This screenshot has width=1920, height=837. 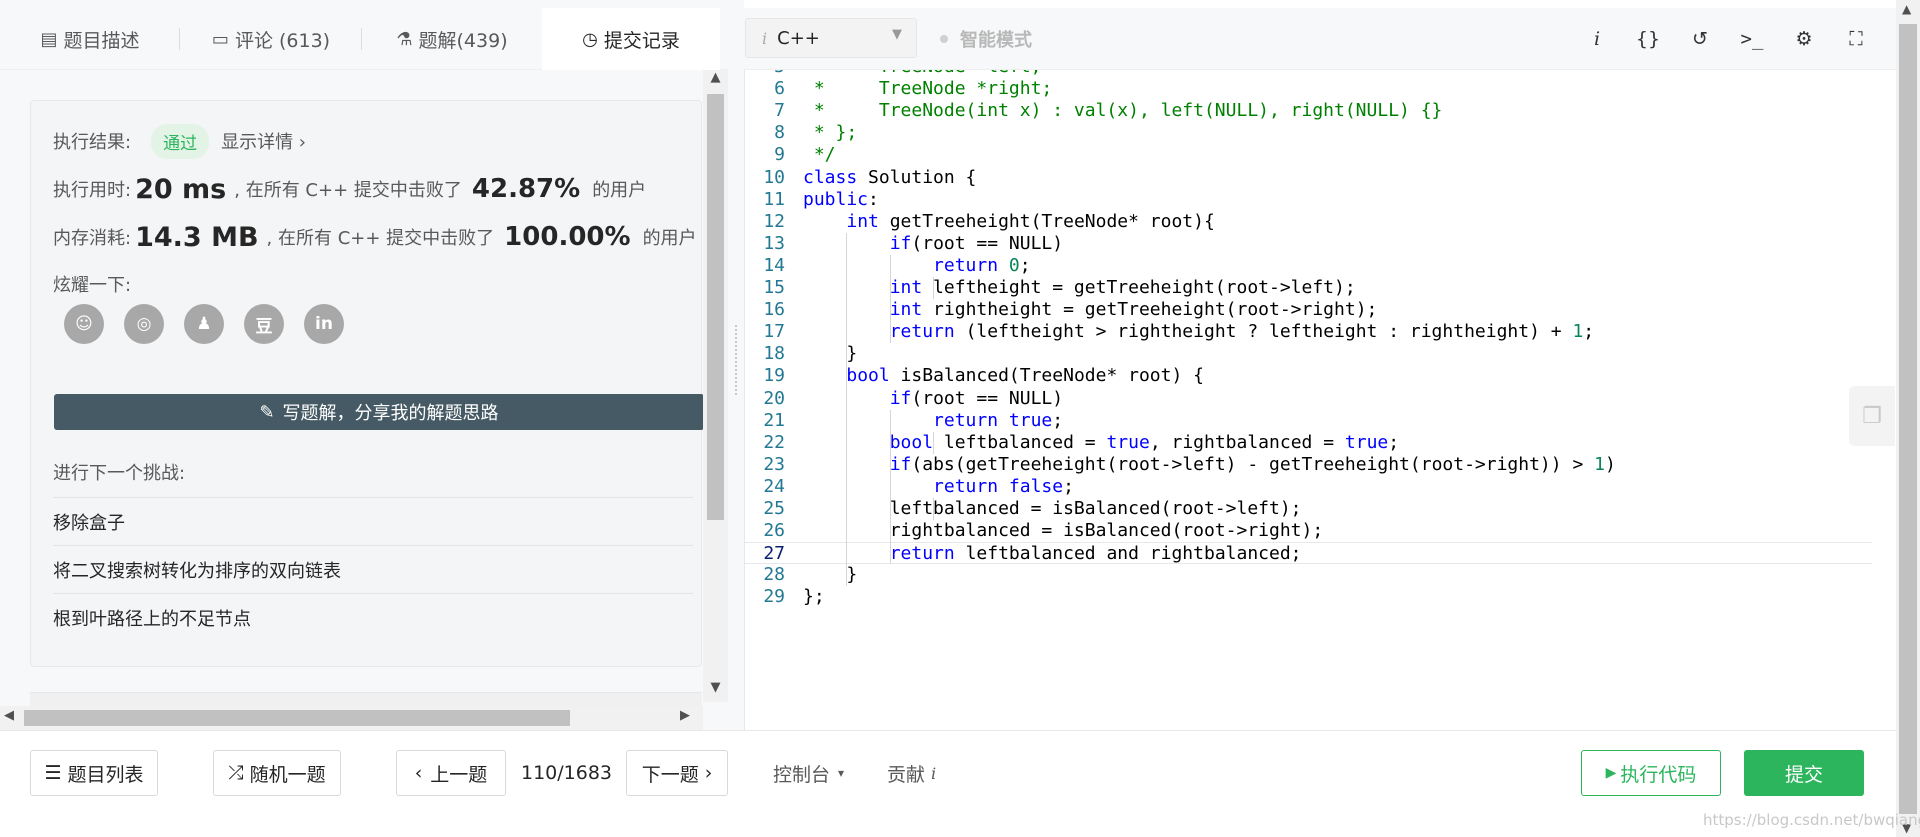 What do you see at coordinates (1308, 222) in the screenshot?
I see `code-line: 12 int getTreeheight(TreeNode* root){` at bounding box center [1308, 222].